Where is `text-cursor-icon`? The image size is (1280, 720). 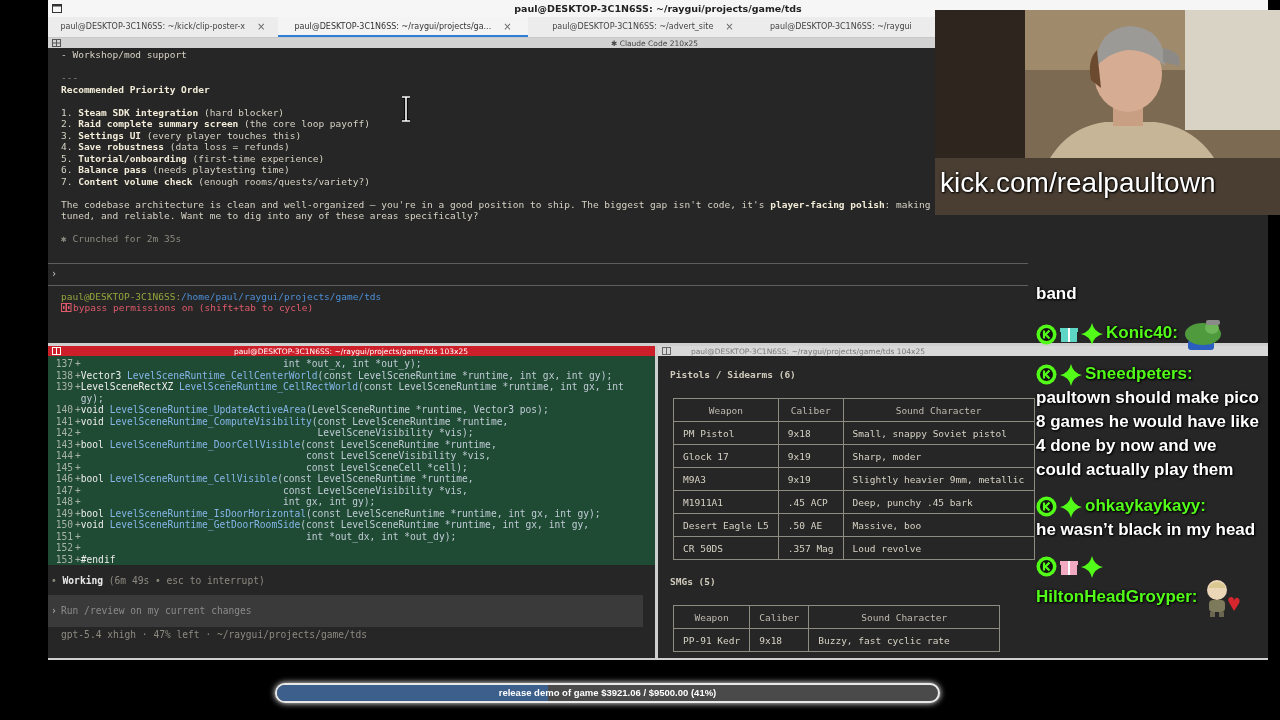
text-cursor-icon is located at coordinates (406, 109).